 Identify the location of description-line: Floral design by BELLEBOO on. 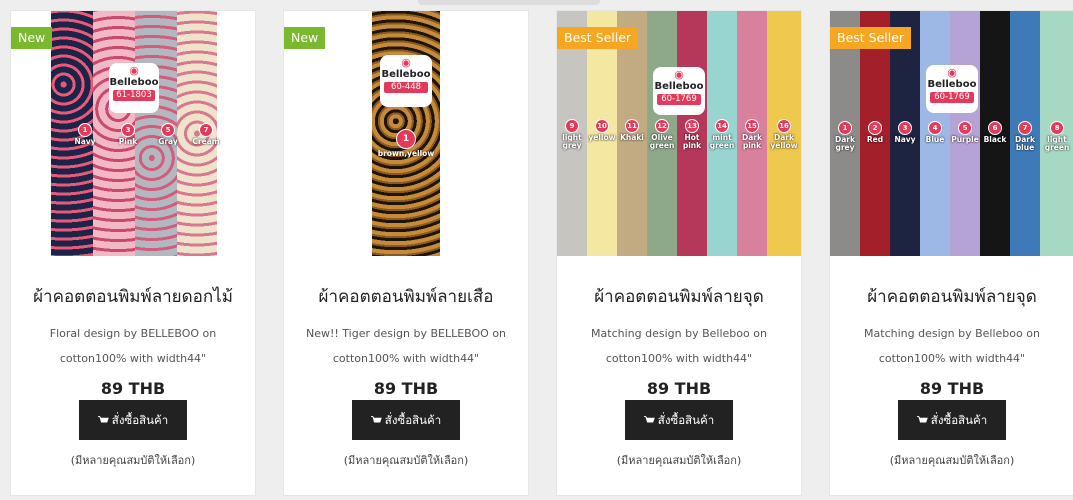
(133, 333).